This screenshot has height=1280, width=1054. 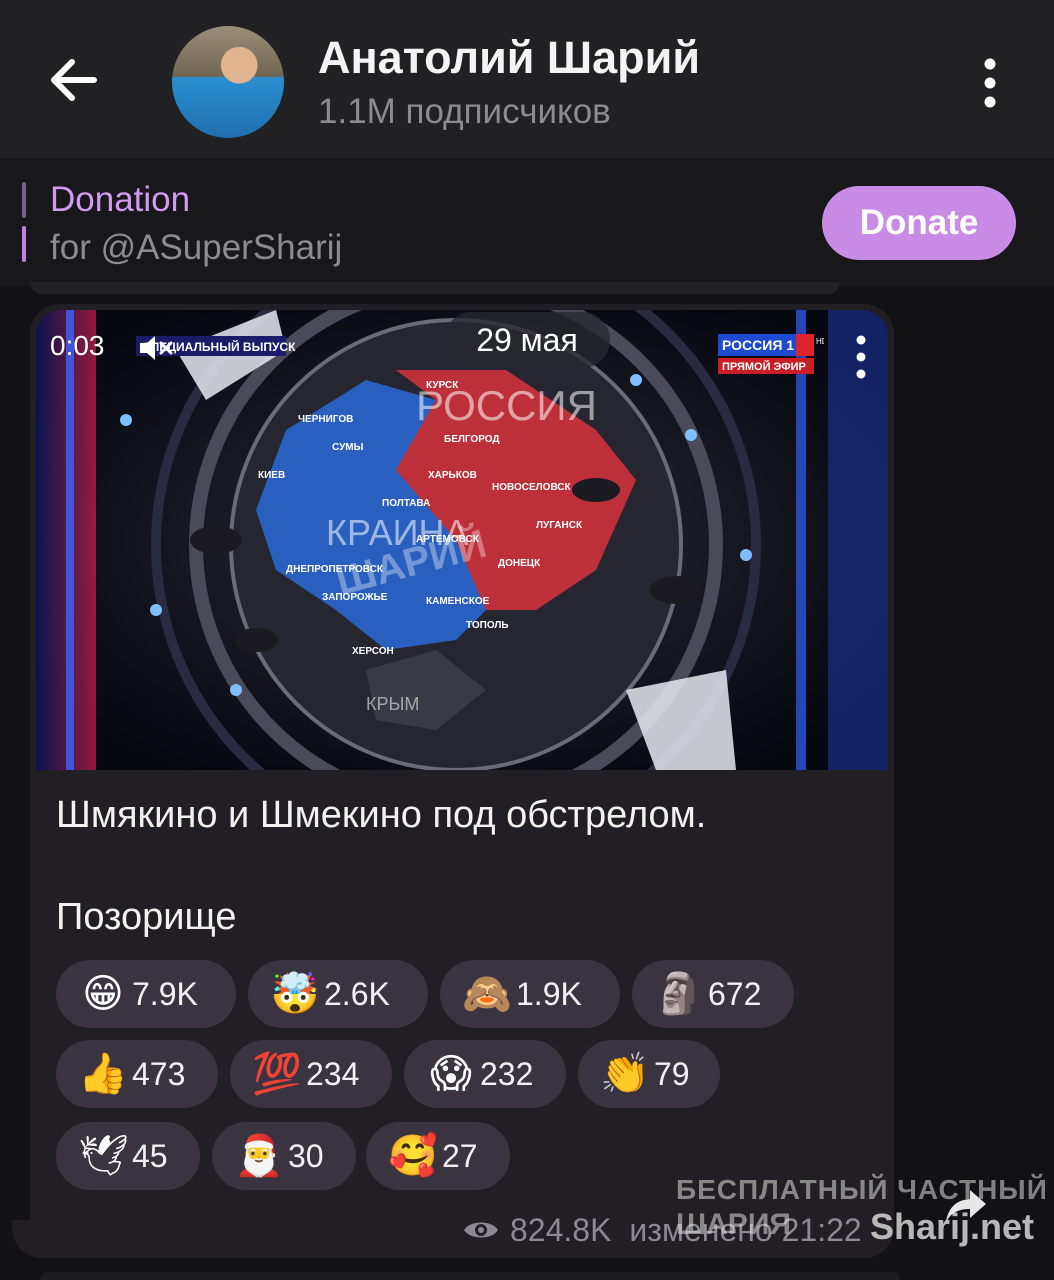 I want to click on grinning-emoji-icon: 😁, so click(x=103, y=994).